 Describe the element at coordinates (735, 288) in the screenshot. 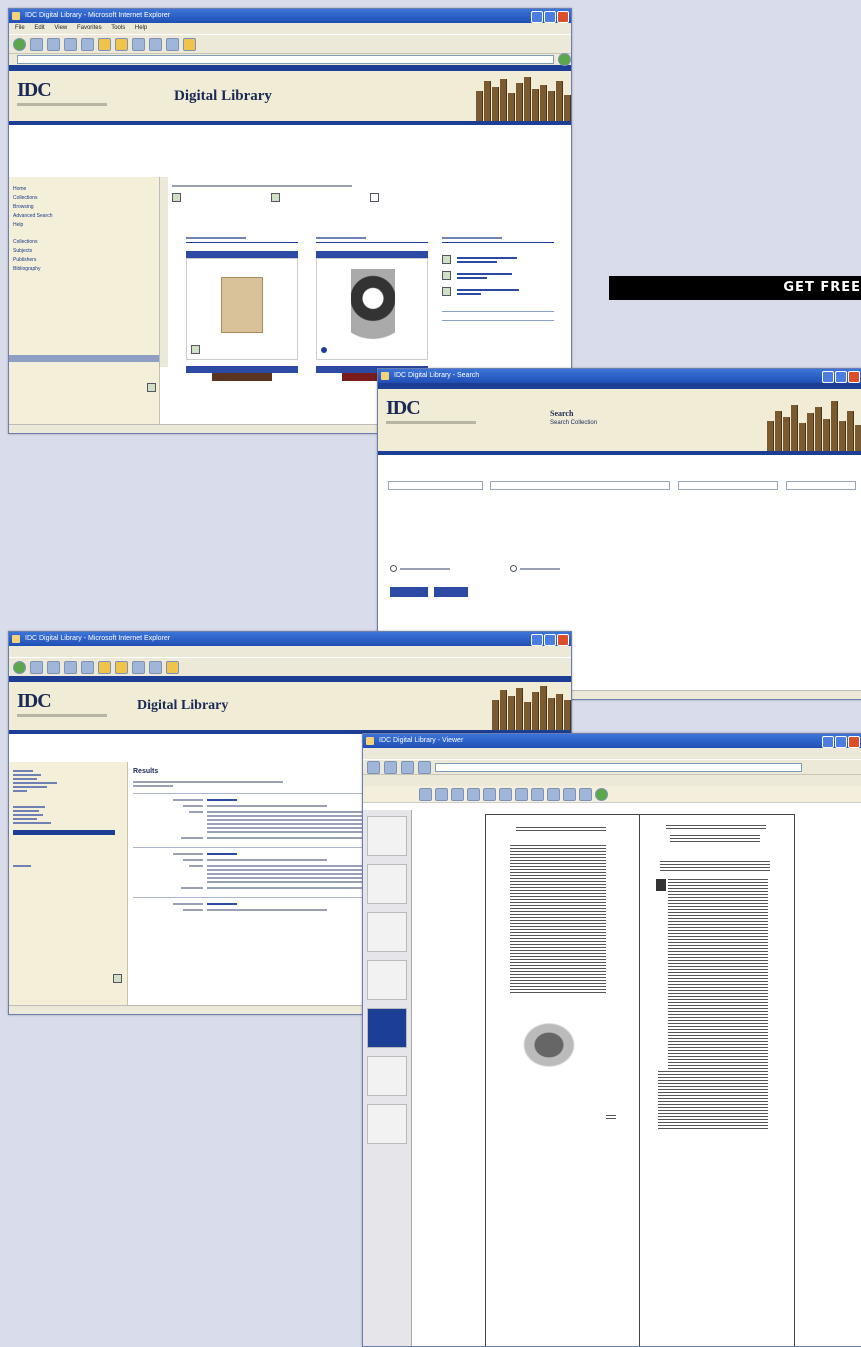

I see `get-free-banner: GET FREE` at that location.